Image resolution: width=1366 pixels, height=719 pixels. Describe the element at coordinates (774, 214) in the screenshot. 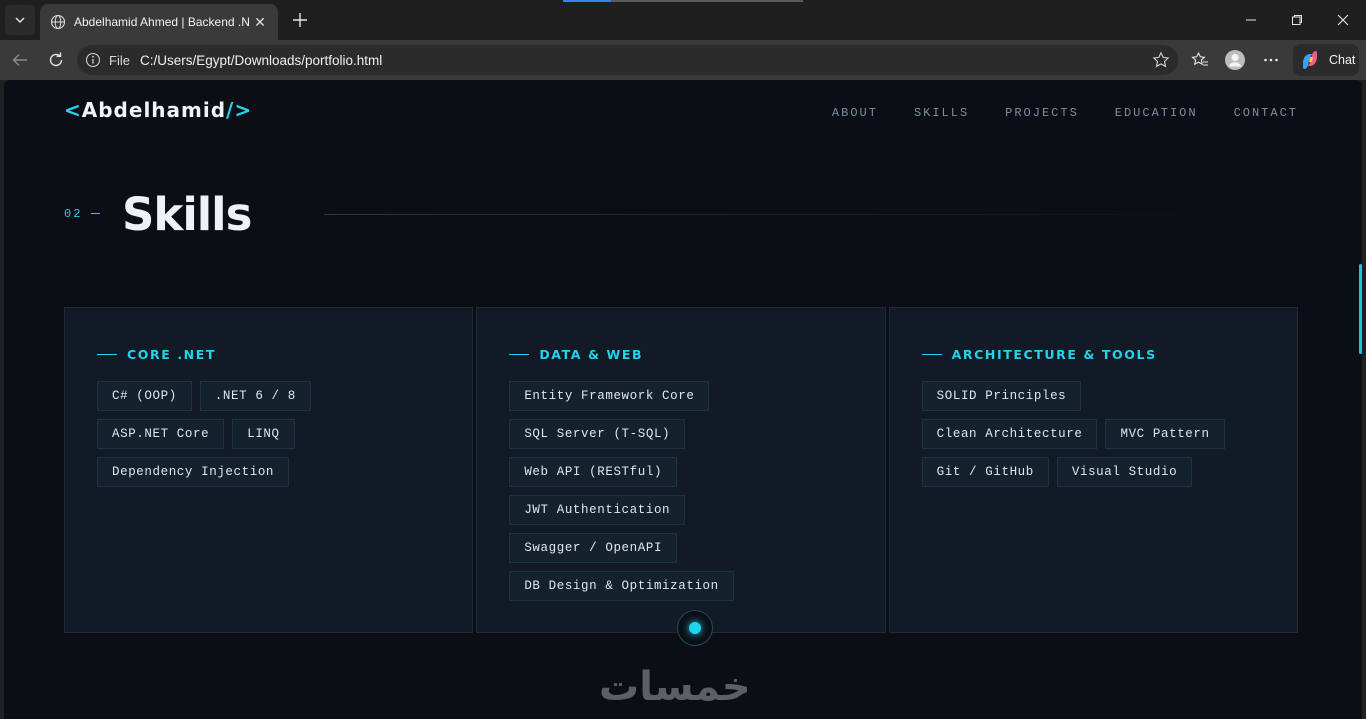

I see `section-divider` at that location.